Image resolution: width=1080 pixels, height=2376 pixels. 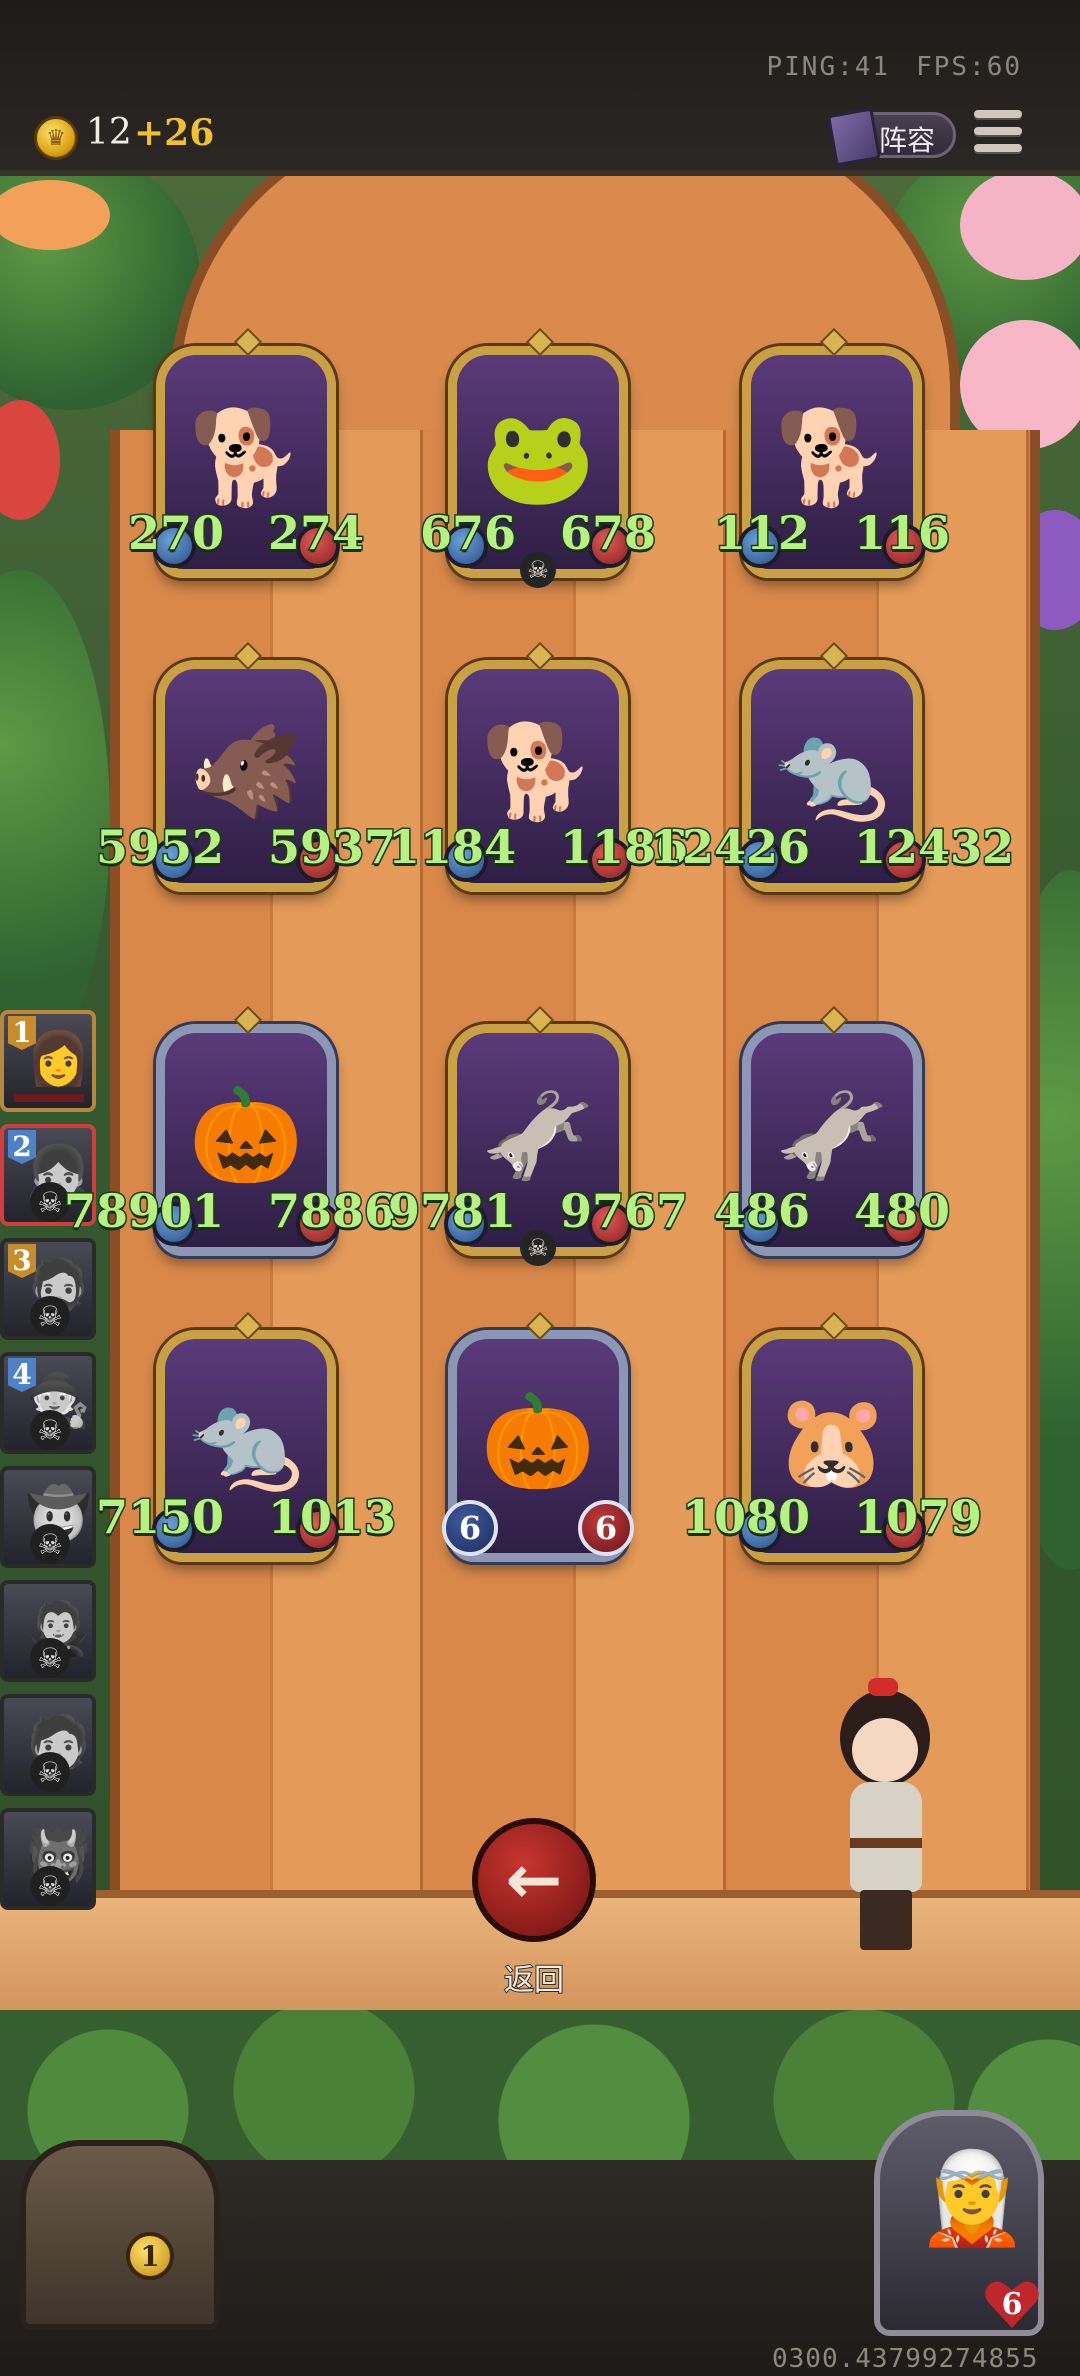 I want to click on unit-card: 🐀 12426 12432, so click(x=832, y=770).